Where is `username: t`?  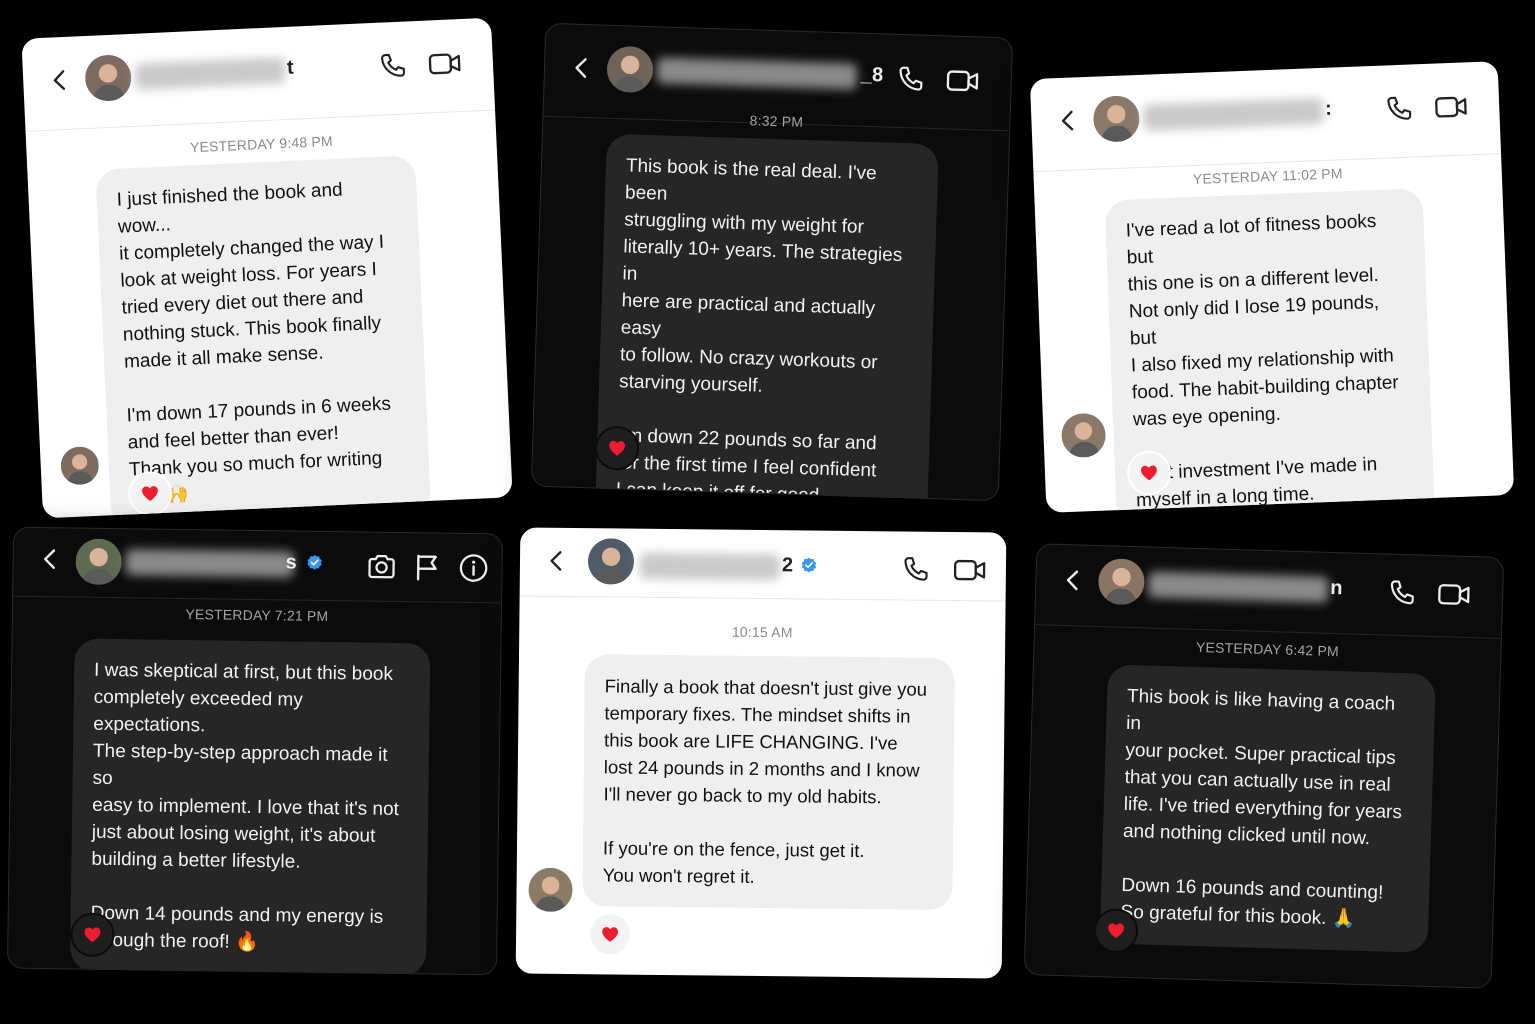 username: t is located at coordinates (235, 73).